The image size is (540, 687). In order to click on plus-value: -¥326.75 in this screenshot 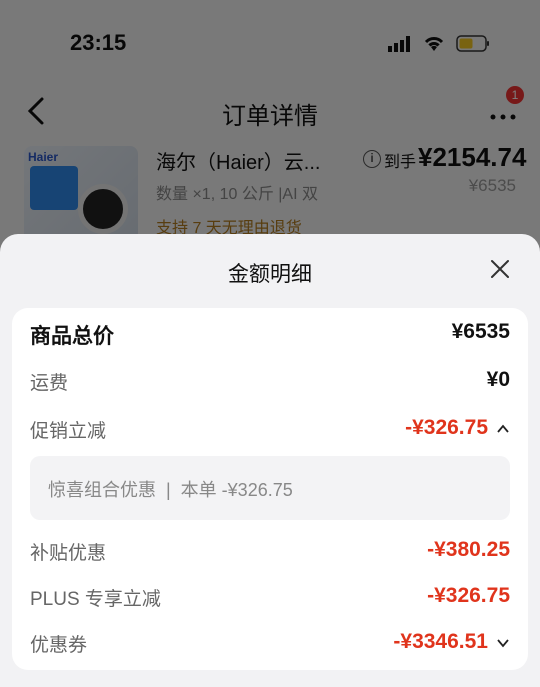, I will do `click(468, 595)`.